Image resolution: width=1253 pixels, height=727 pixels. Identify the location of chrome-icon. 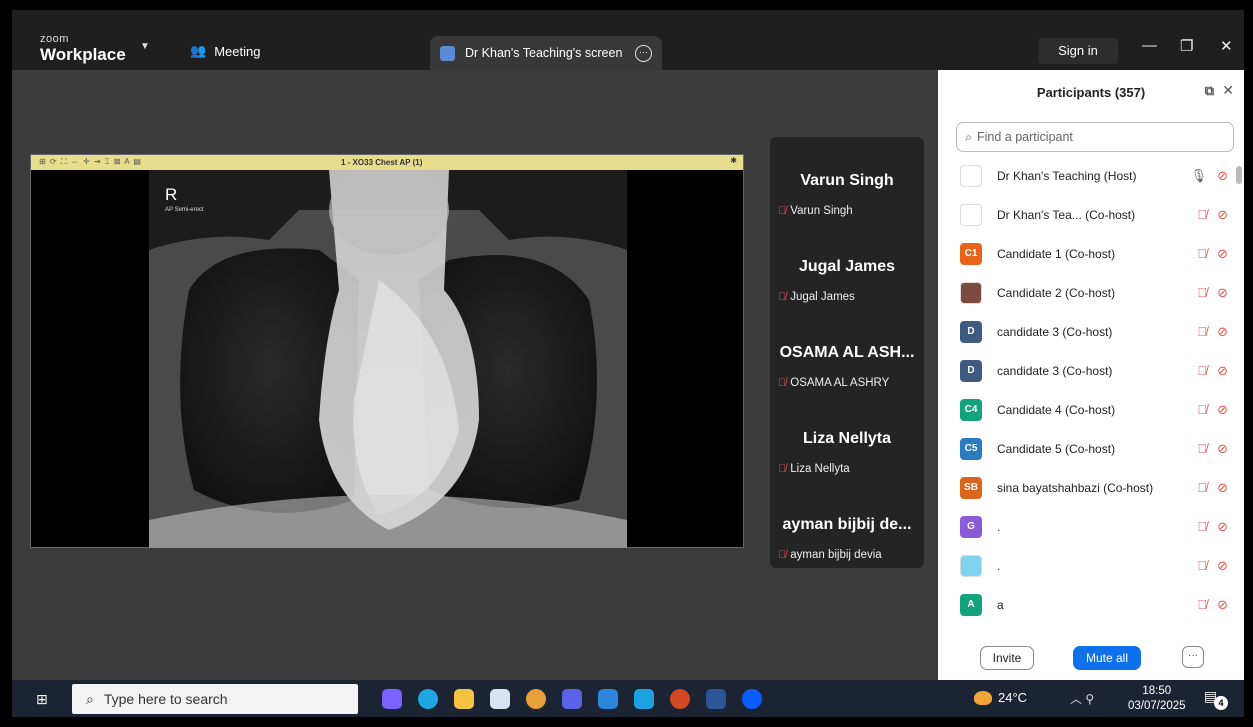
(536, 699).